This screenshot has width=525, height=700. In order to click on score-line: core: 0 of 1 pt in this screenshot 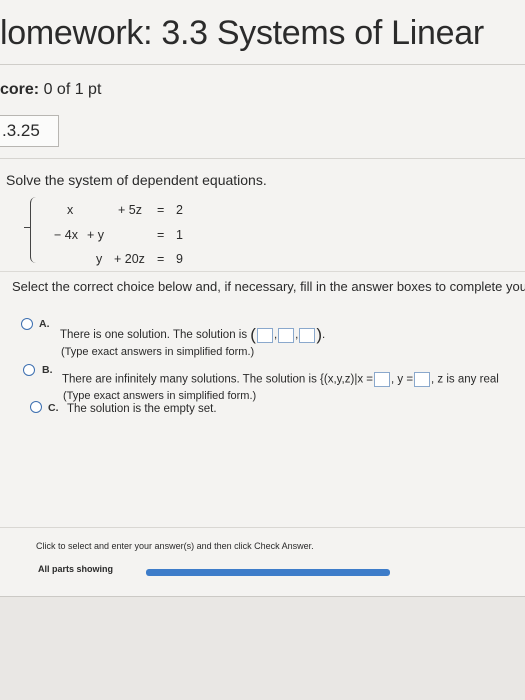, I will do `click(50, 90)`.